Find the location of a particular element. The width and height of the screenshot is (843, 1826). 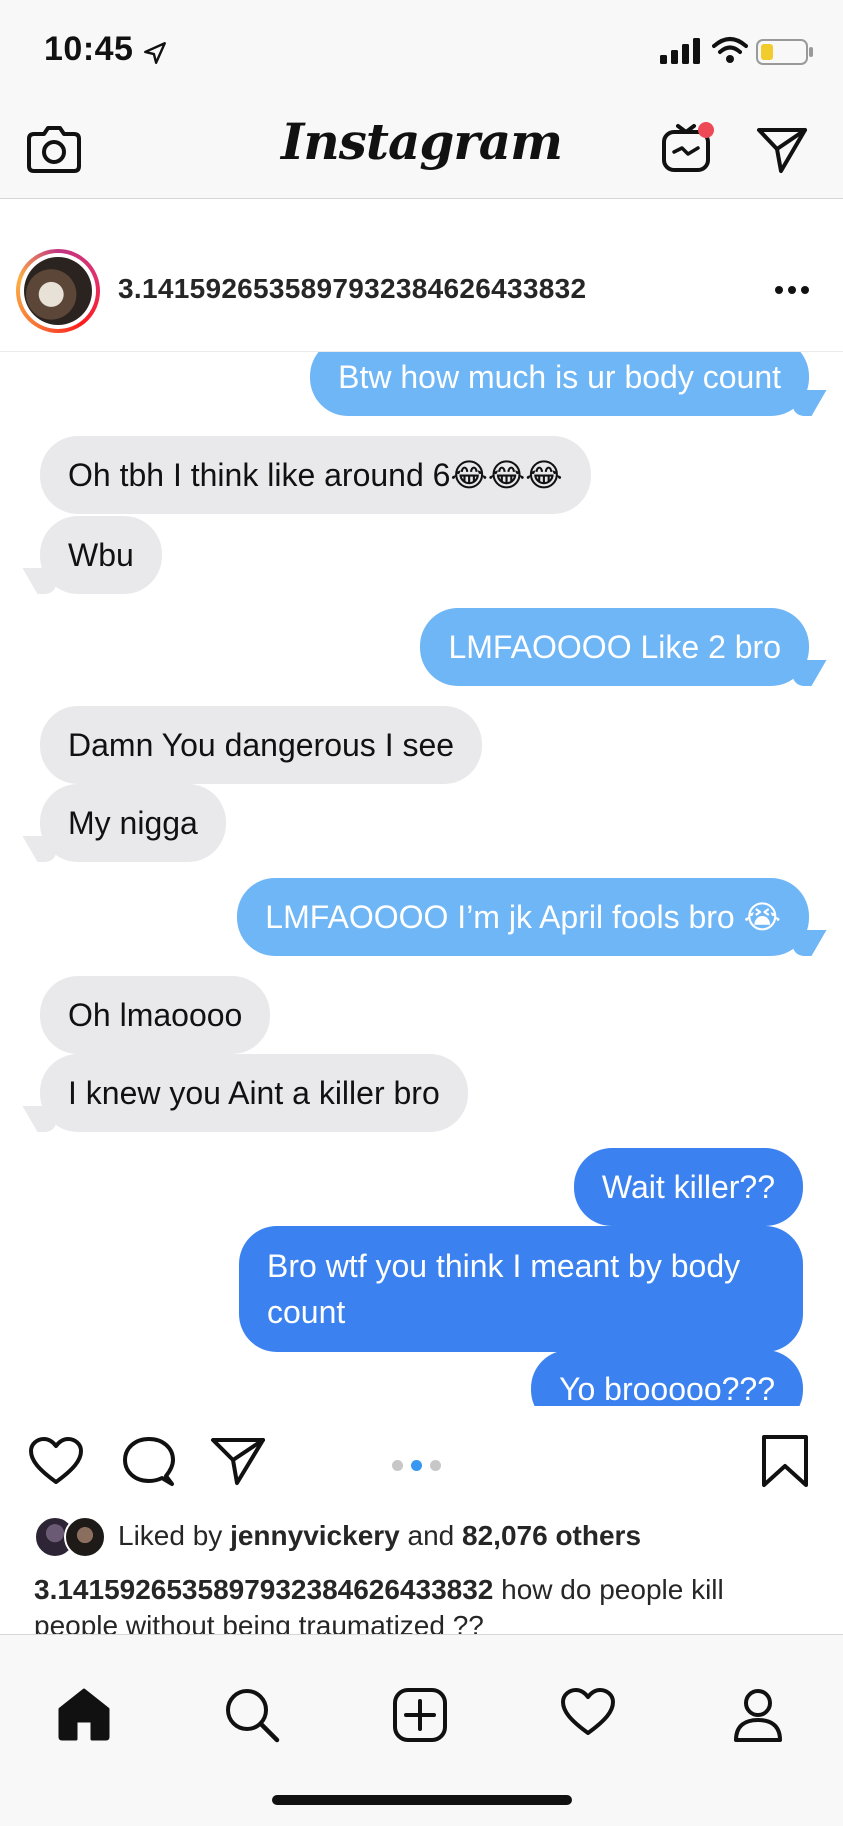

message-bubble-sent: Btw how much is ur body count is located at coordinates (559, 384).